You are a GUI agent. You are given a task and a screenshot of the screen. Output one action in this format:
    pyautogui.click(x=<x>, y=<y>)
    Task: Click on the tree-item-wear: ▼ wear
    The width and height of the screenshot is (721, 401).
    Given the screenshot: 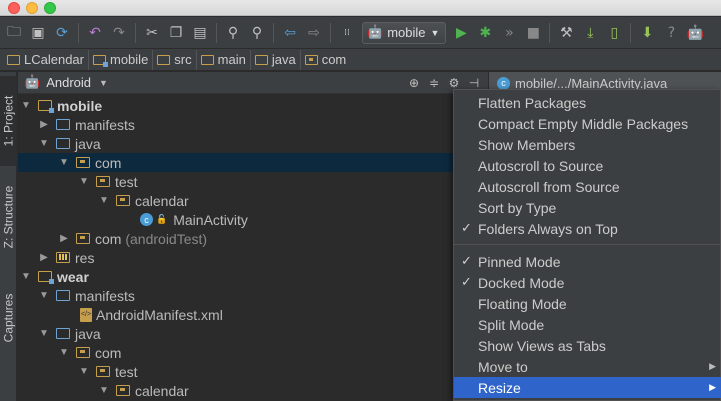 What is the action you would take?
    pyautogui.click(x=253, y=276)
    